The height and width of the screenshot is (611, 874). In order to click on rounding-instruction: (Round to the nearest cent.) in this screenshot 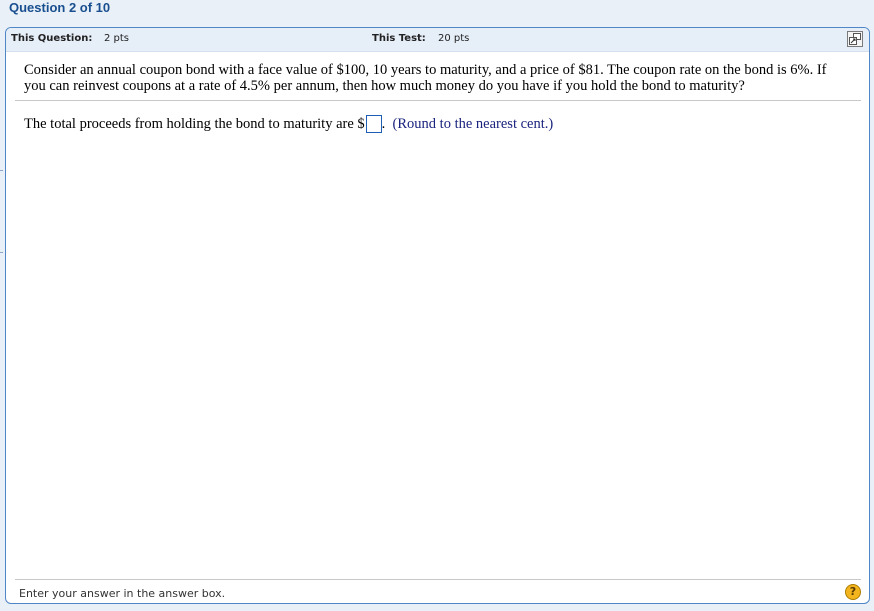, I will do `click(473, 124)`.